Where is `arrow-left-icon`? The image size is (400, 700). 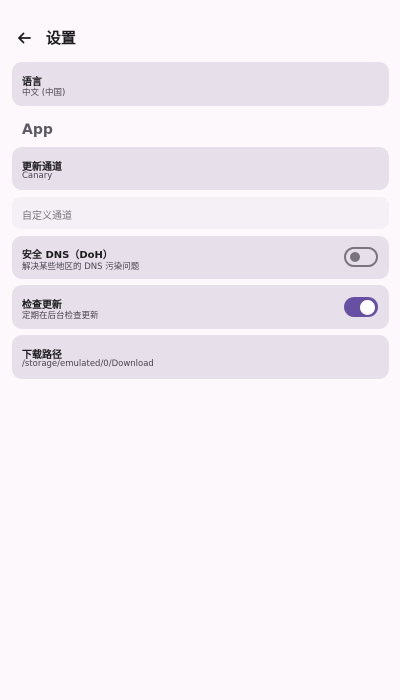
arrow-left-icon is located at coordinates (24, 38).